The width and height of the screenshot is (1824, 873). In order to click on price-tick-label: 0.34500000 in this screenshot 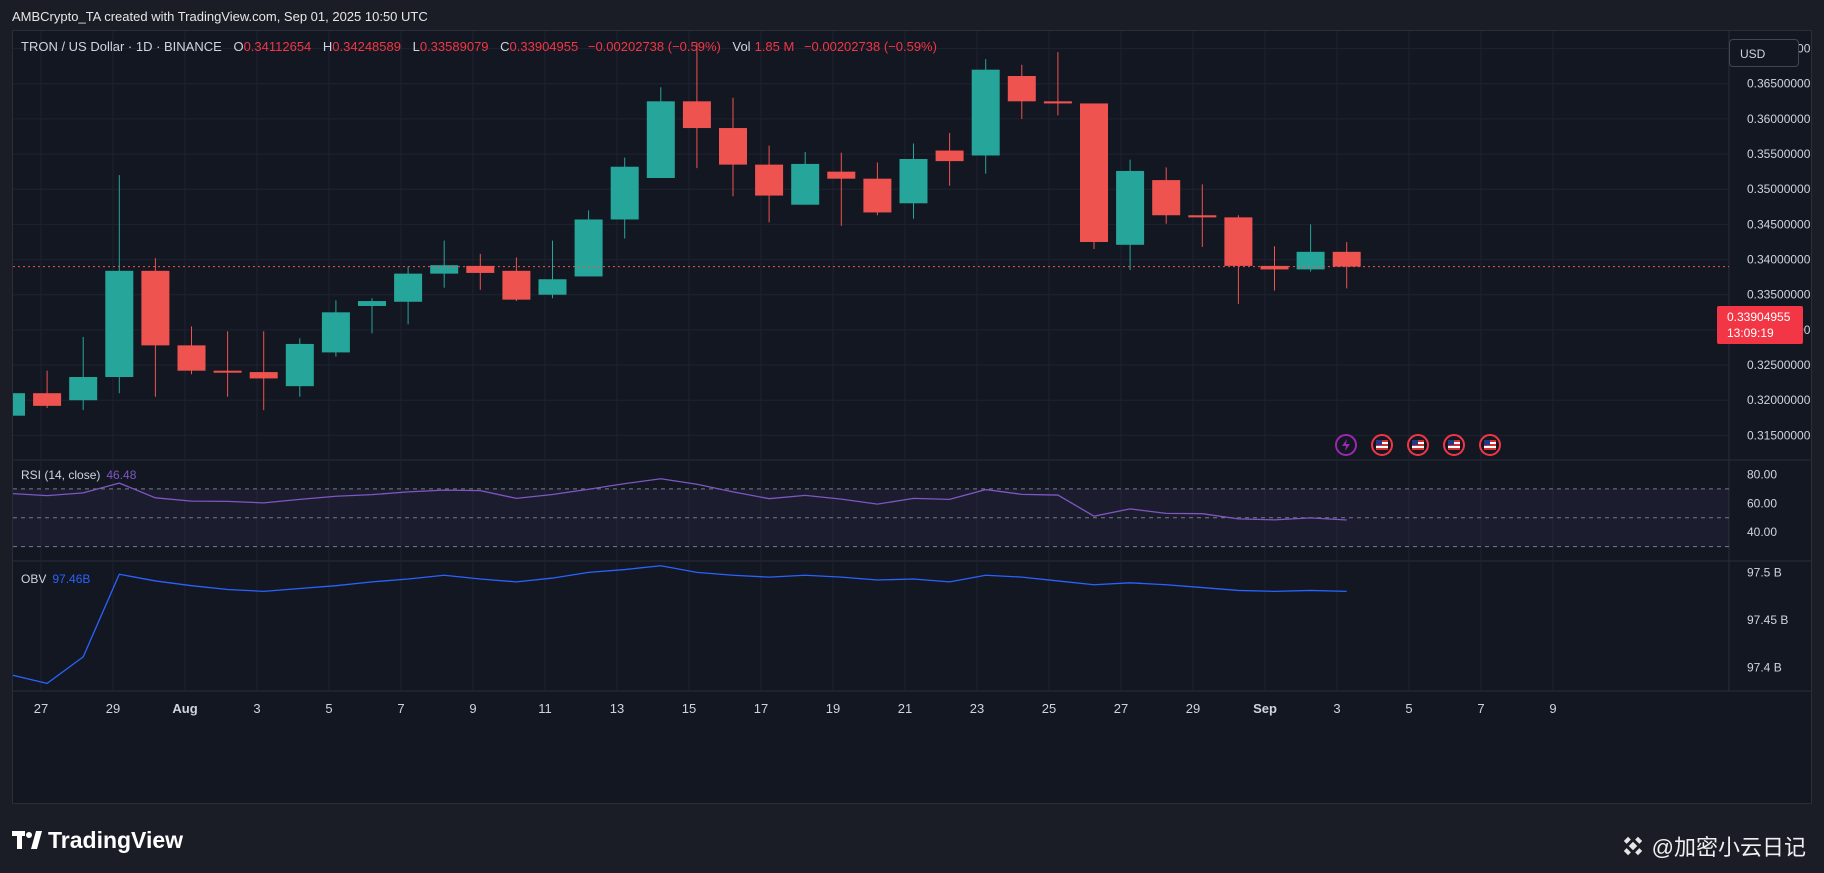, I will do `click(1779, 224)`.